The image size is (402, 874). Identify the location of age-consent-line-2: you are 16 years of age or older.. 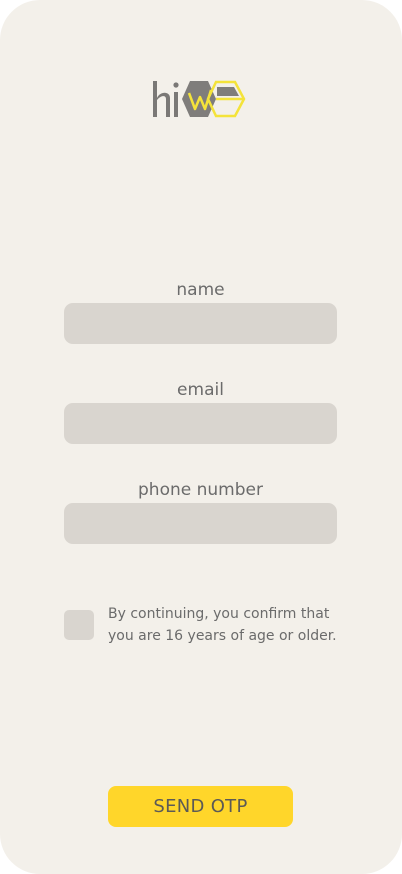
(222, 636).